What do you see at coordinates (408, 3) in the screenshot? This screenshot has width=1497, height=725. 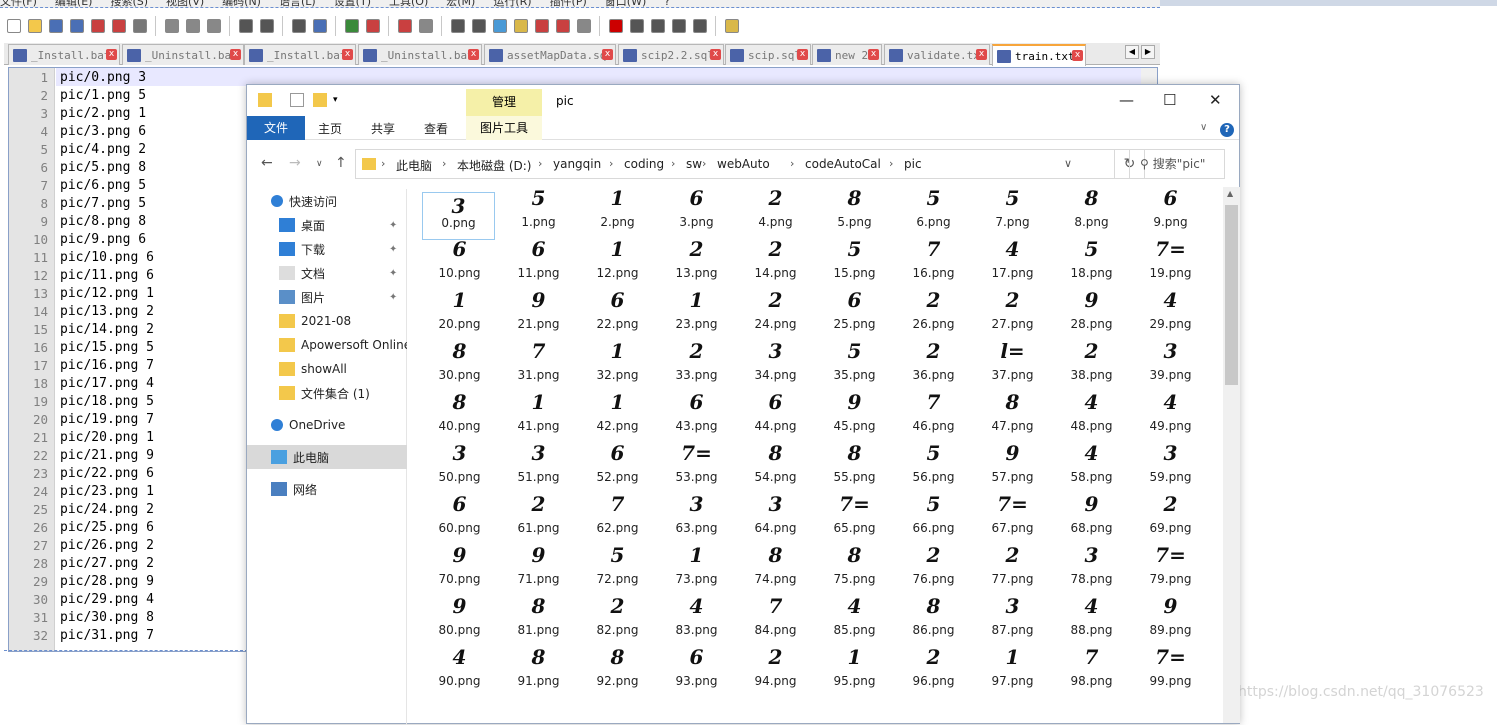 I see `menu-item: 工具(O)` at bounding box center [408, 3].